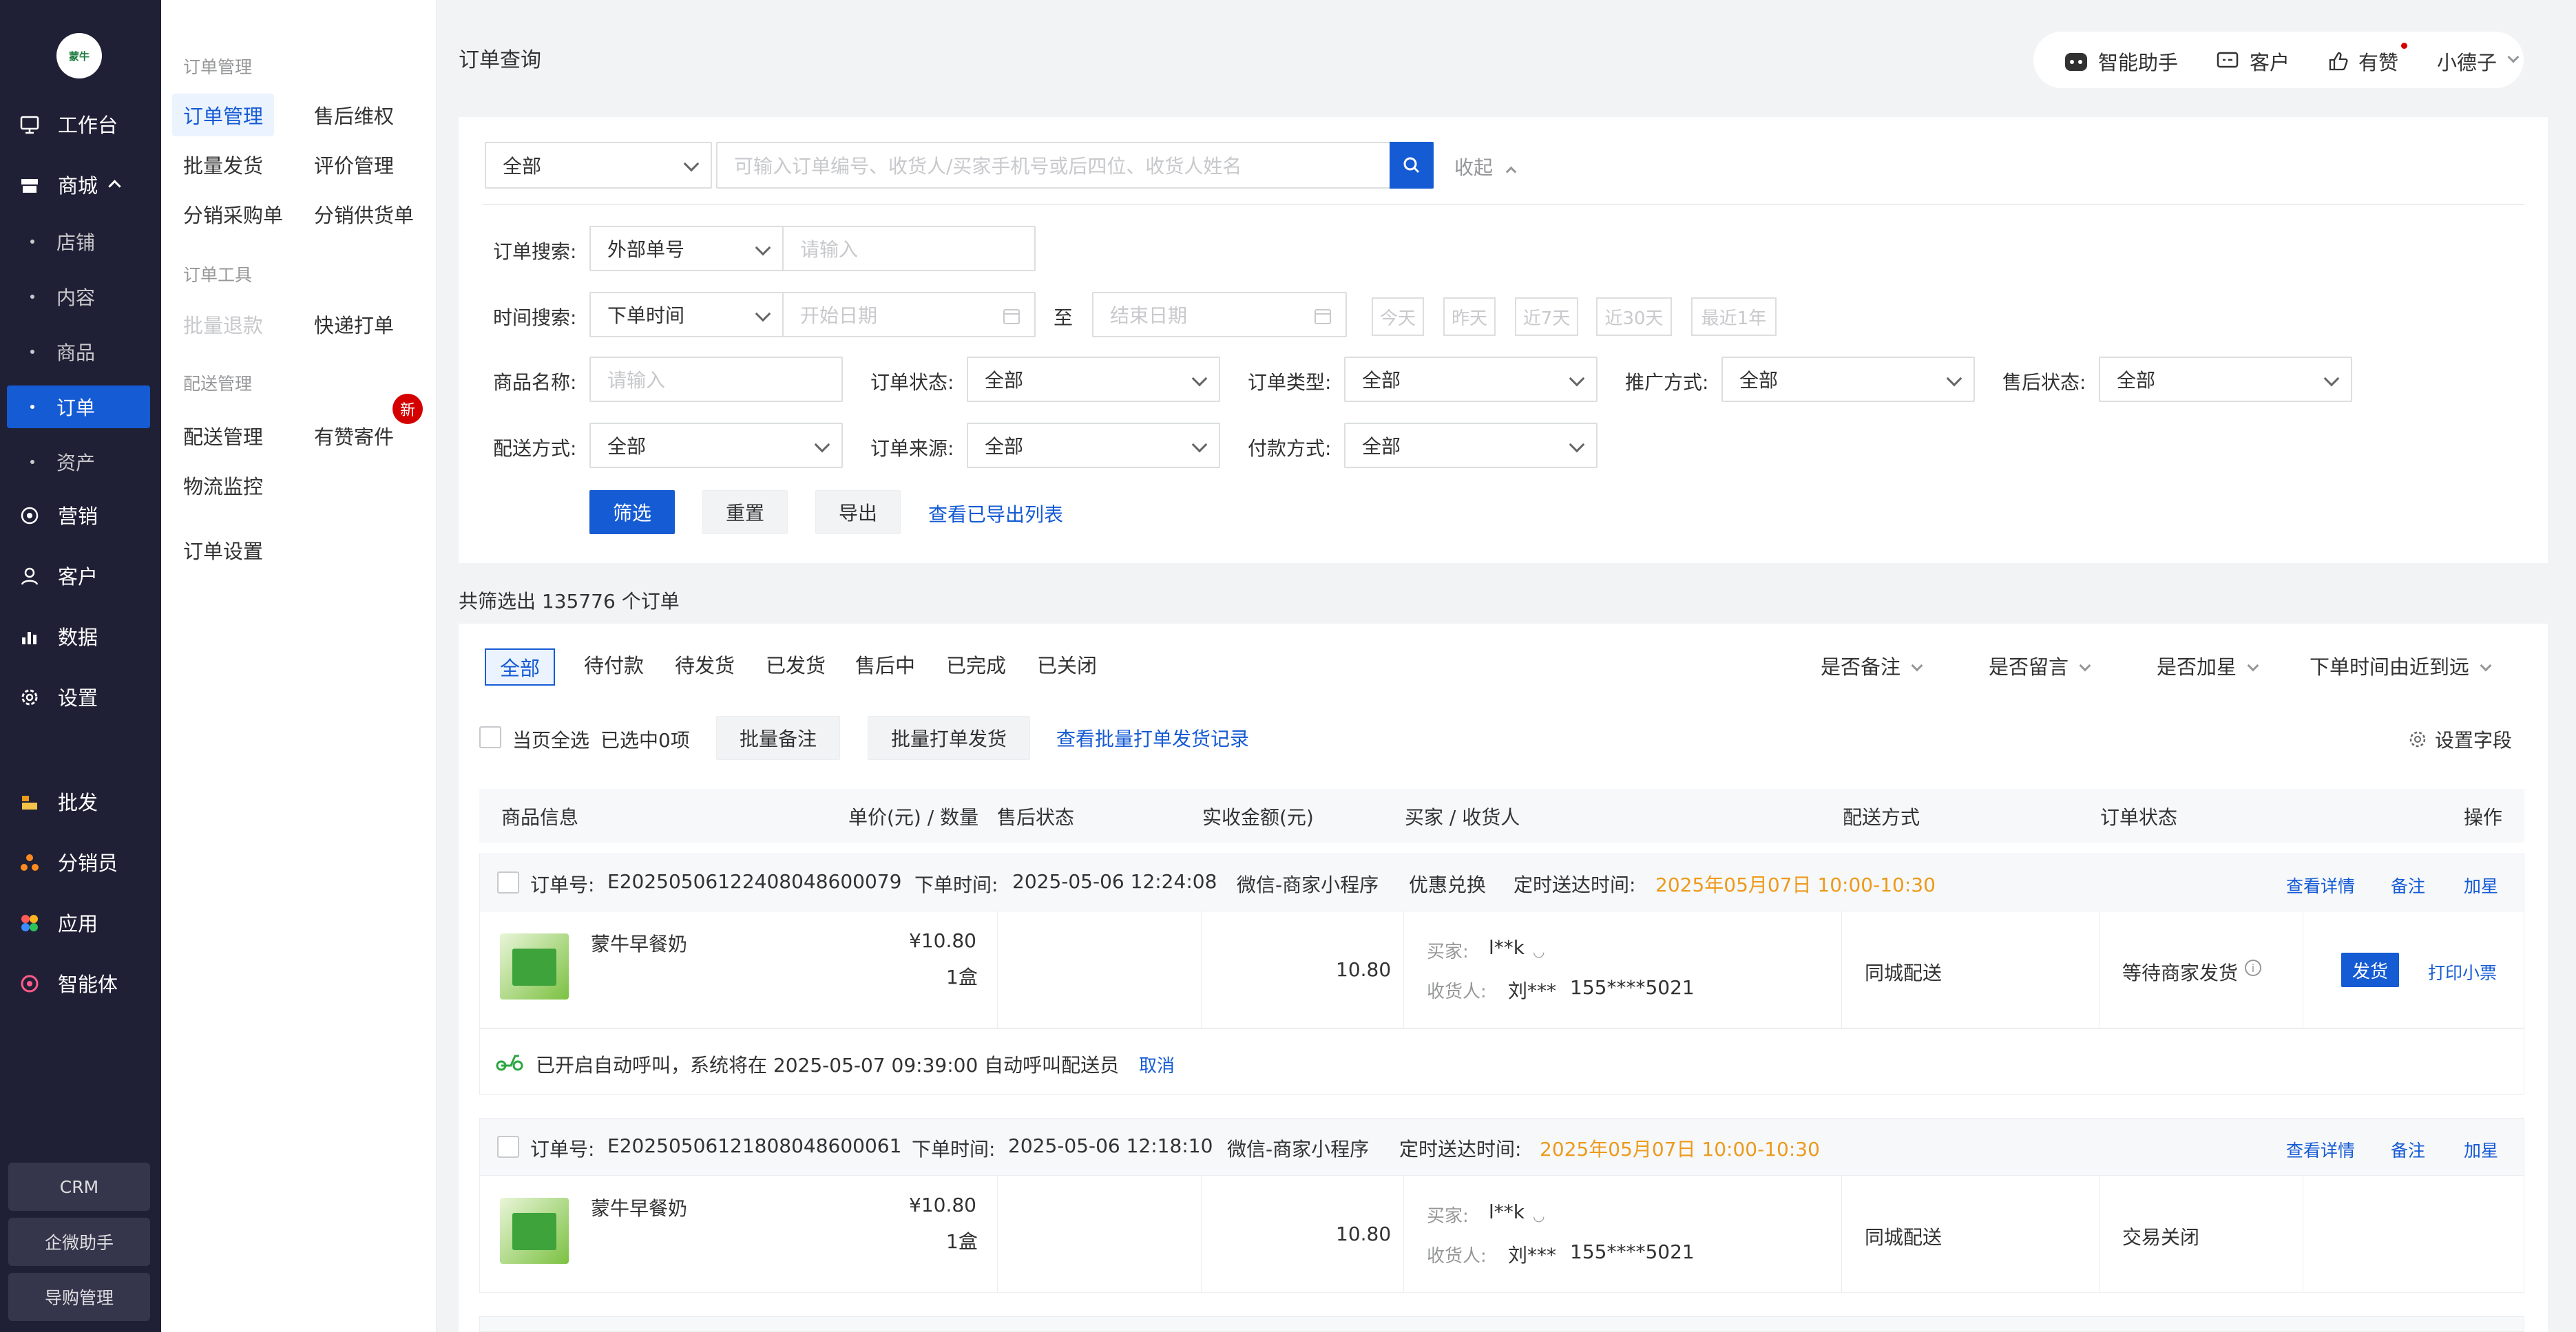  Describe the element at coordinates (78, 462) in the screenshot. I see `nav-sub-assets: 资产` at that location.